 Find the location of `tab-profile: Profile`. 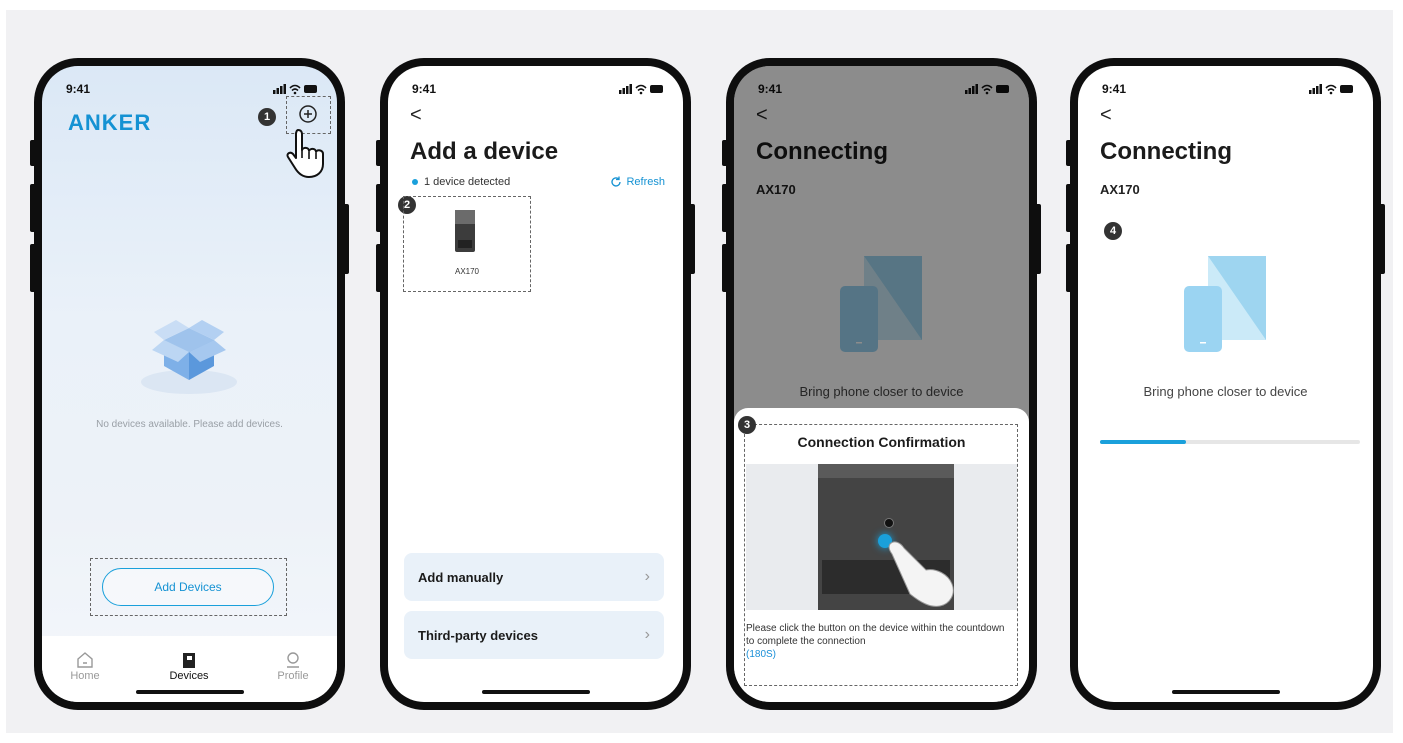

tab-profile: Profile is located at coordinates (293, 666).